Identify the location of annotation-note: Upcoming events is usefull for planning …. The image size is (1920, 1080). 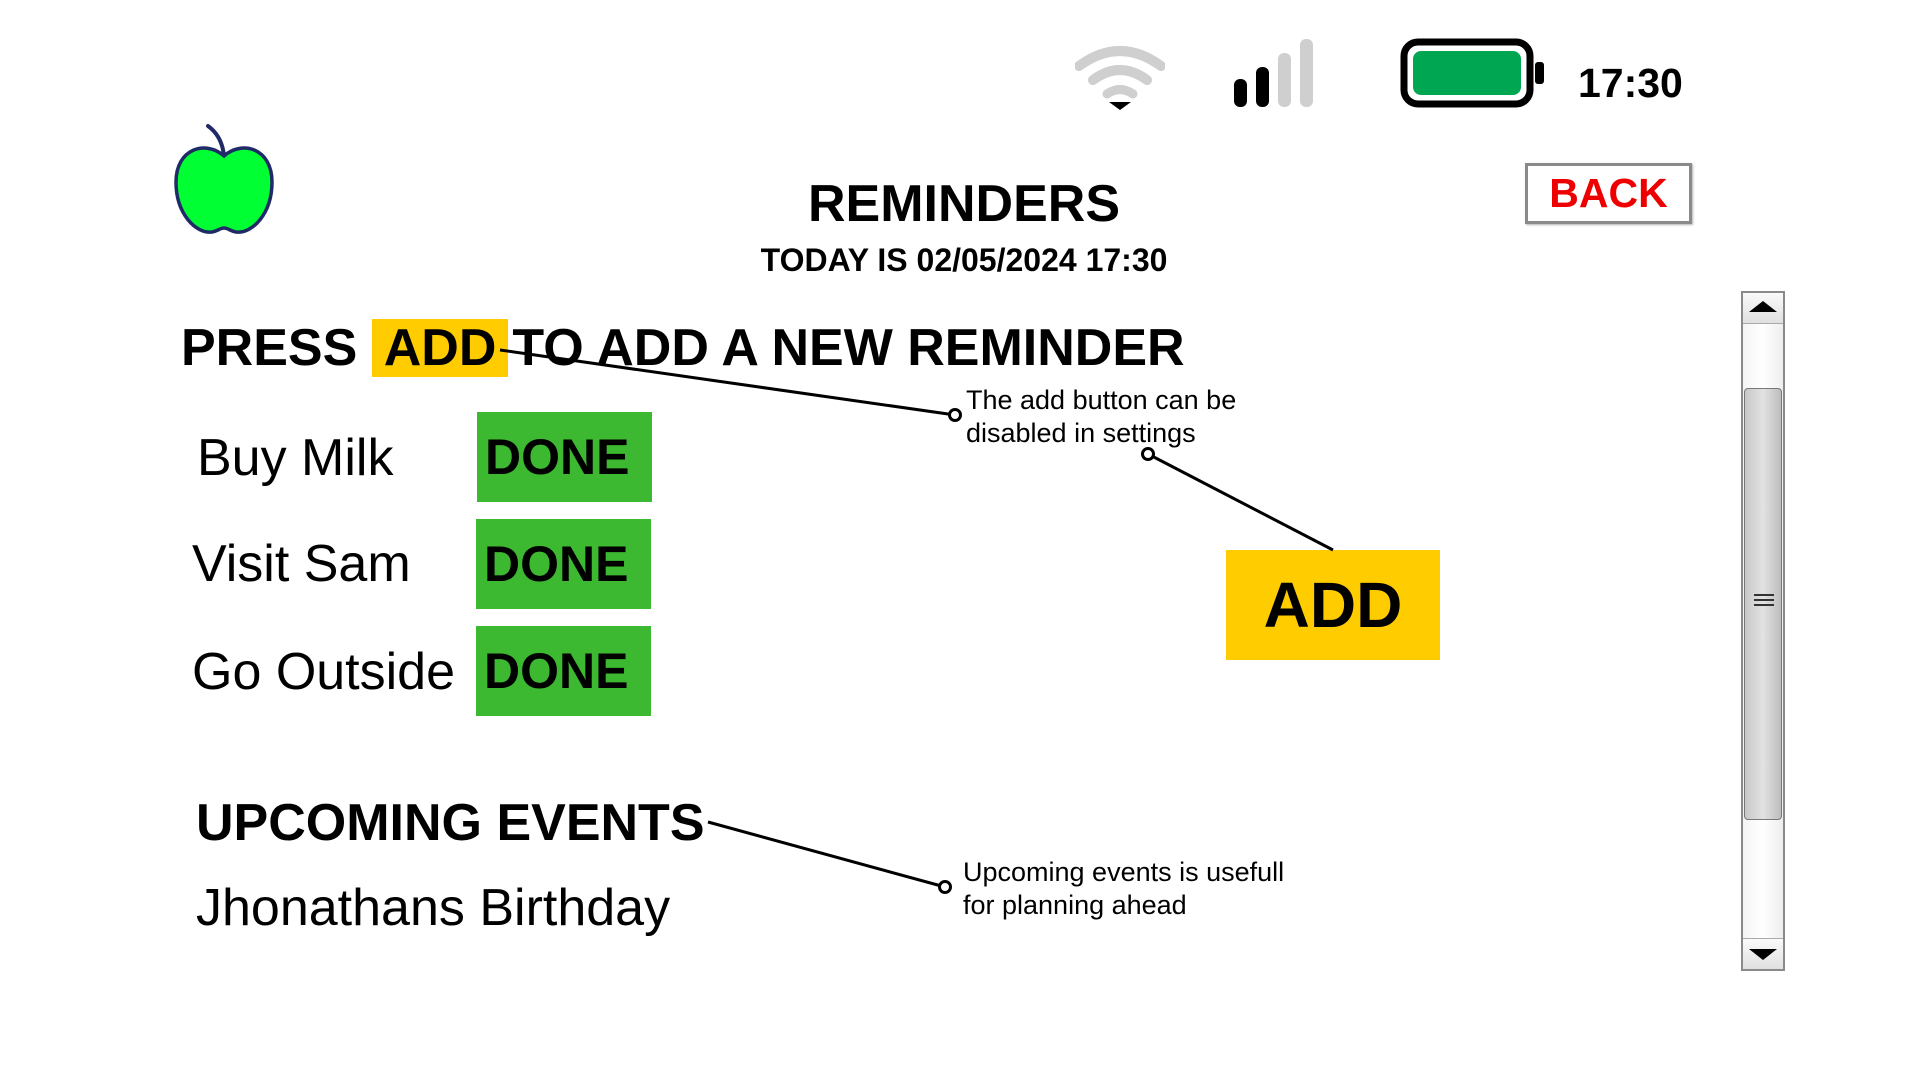
(1123, 889).